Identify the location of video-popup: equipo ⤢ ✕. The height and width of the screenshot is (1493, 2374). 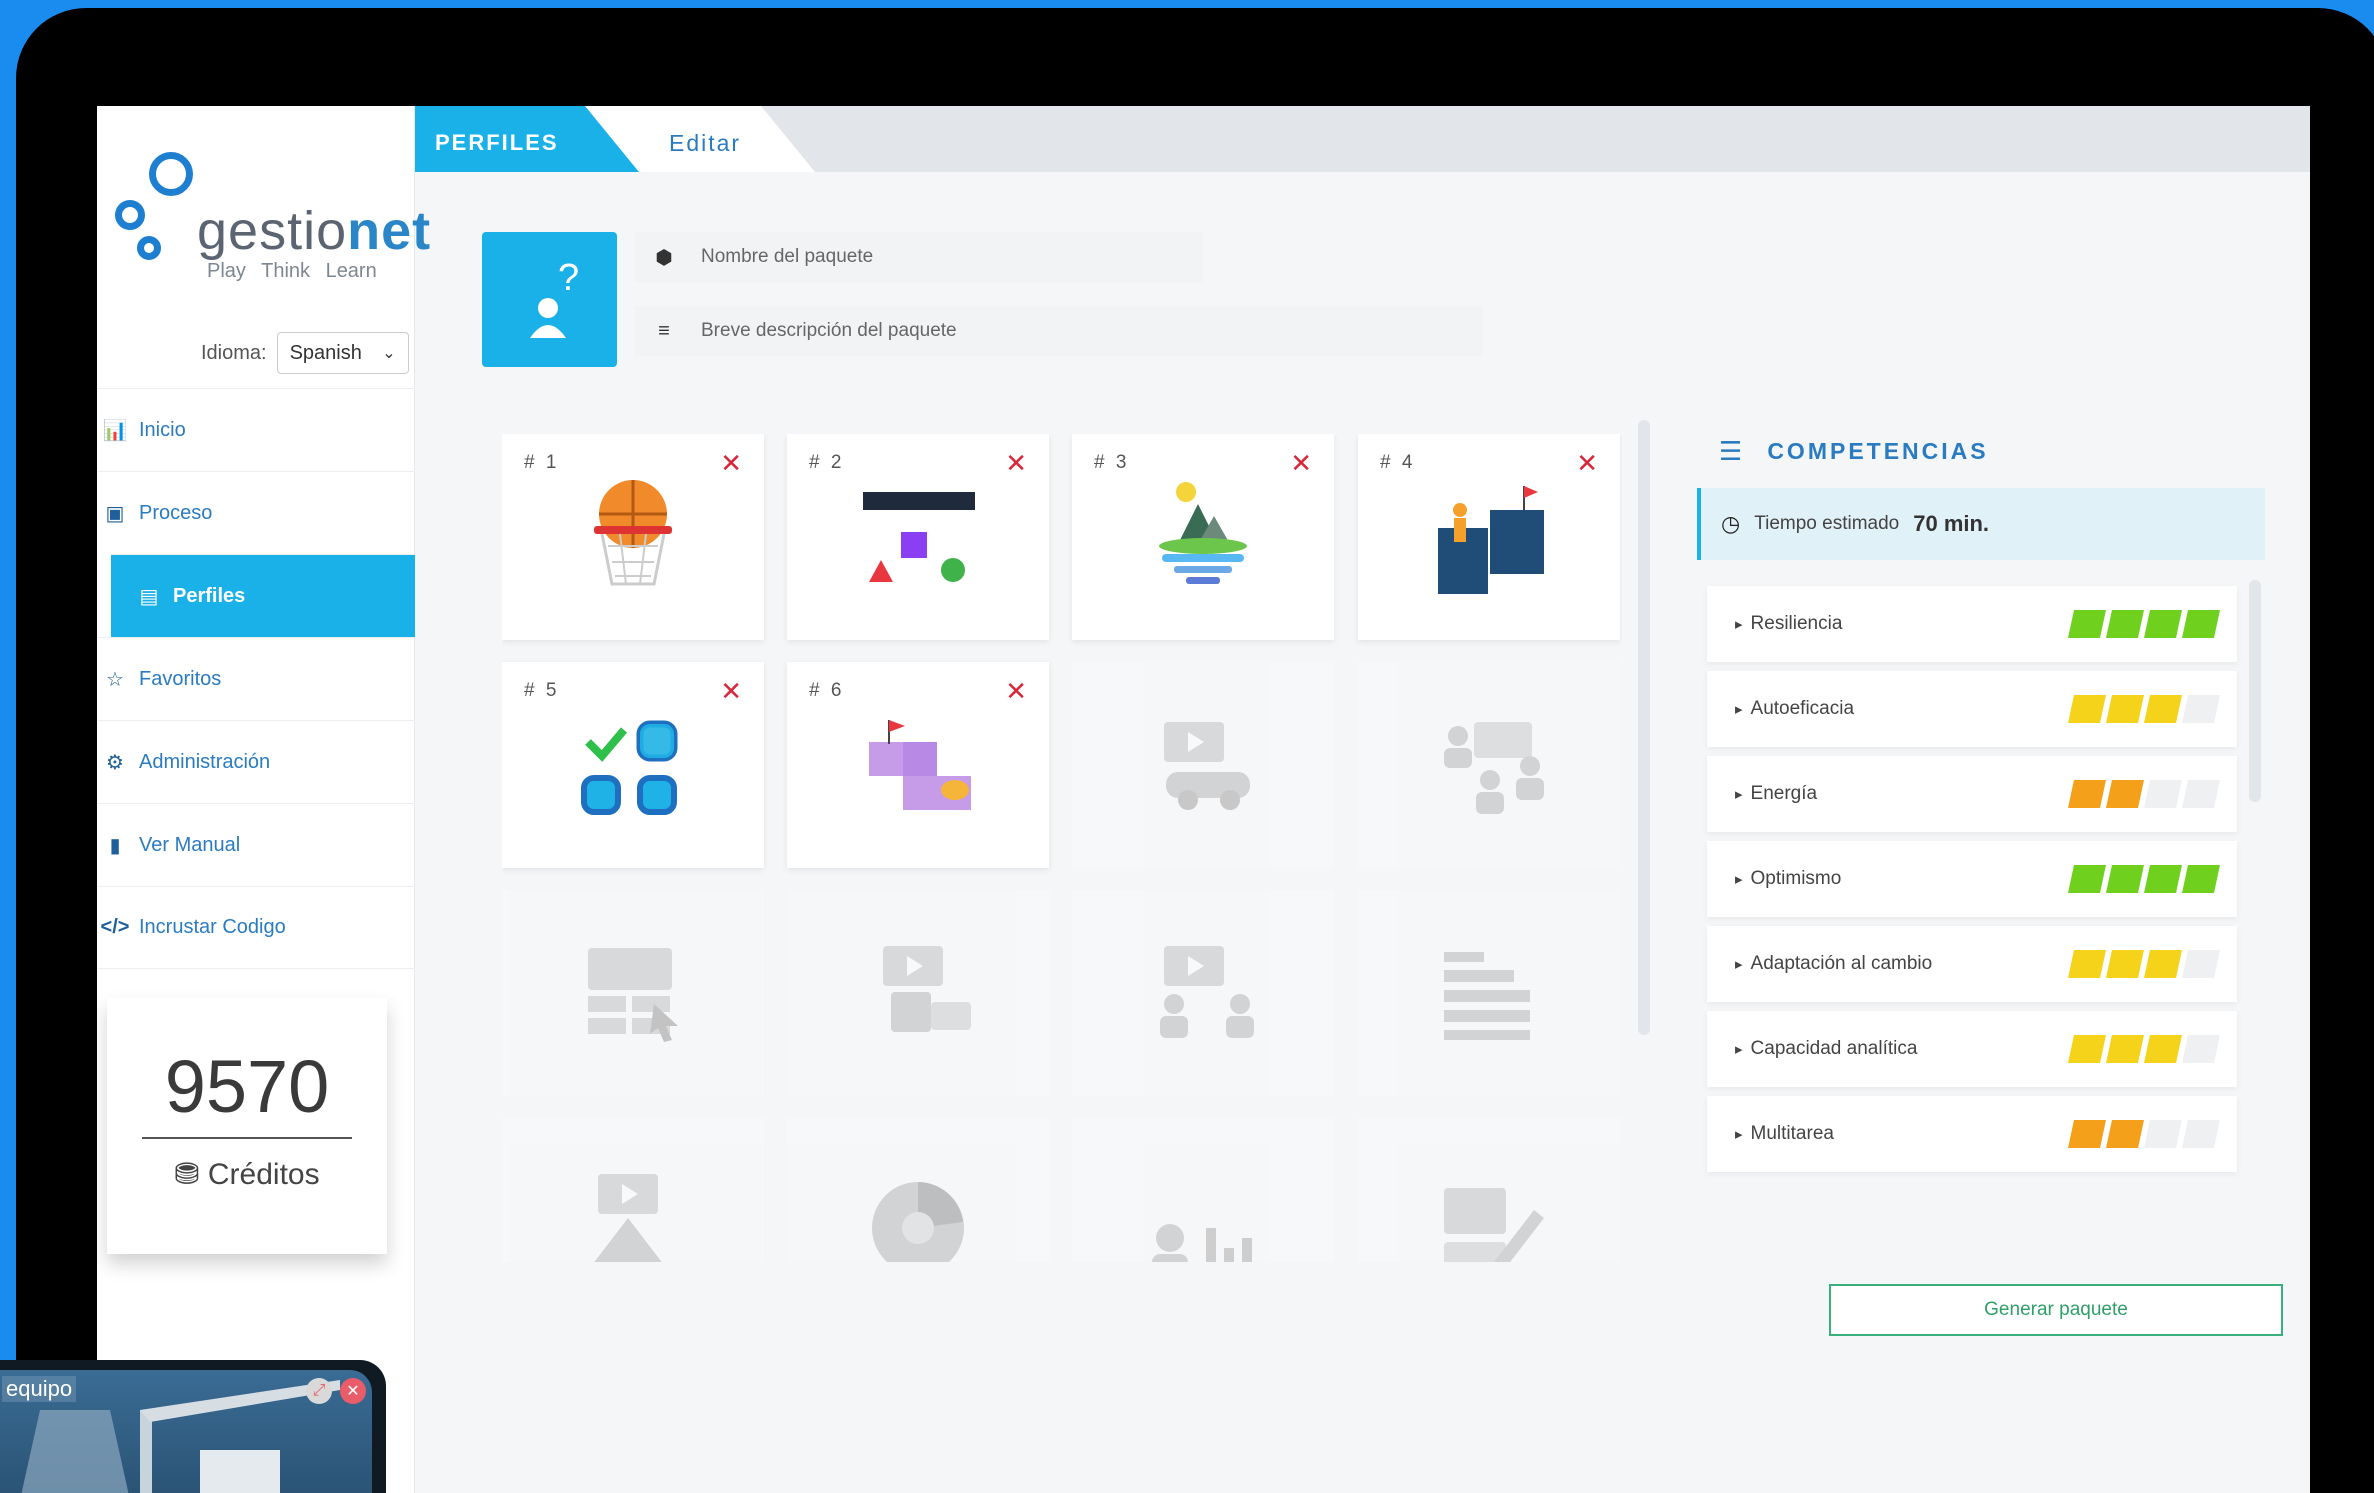
(193, 1426).